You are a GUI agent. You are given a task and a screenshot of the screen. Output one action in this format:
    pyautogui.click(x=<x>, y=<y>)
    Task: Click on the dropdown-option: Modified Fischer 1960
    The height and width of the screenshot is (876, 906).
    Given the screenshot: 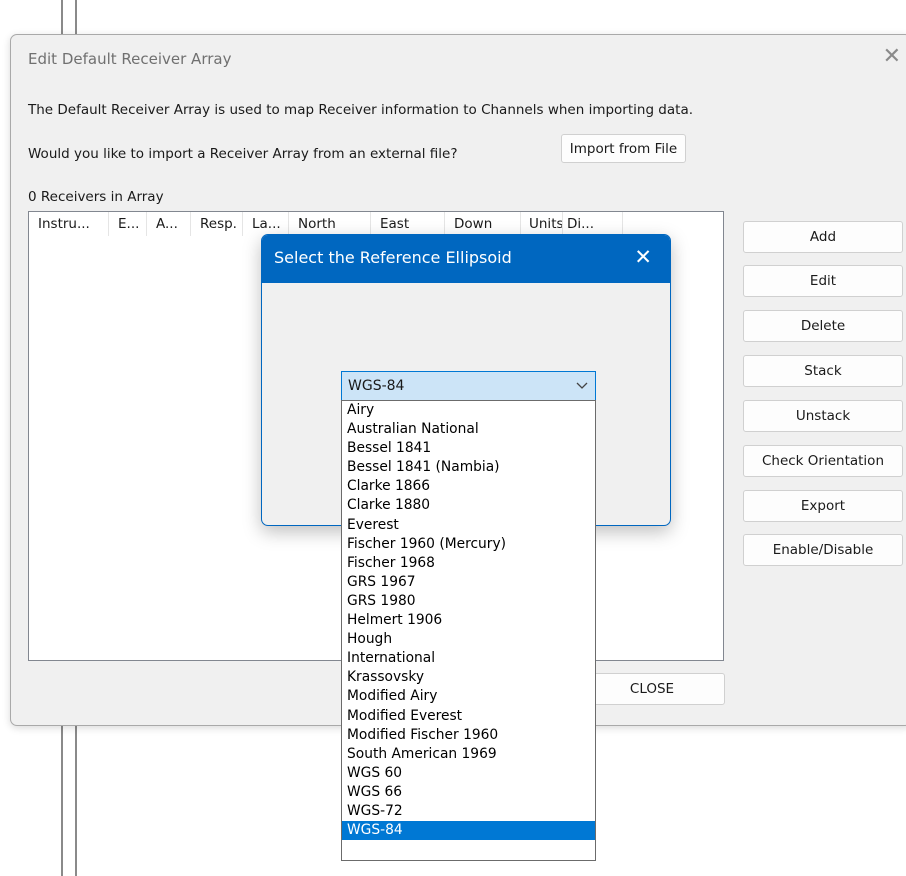 What is the action you would take?
    pyautogui.click(x=468, y=735)
    